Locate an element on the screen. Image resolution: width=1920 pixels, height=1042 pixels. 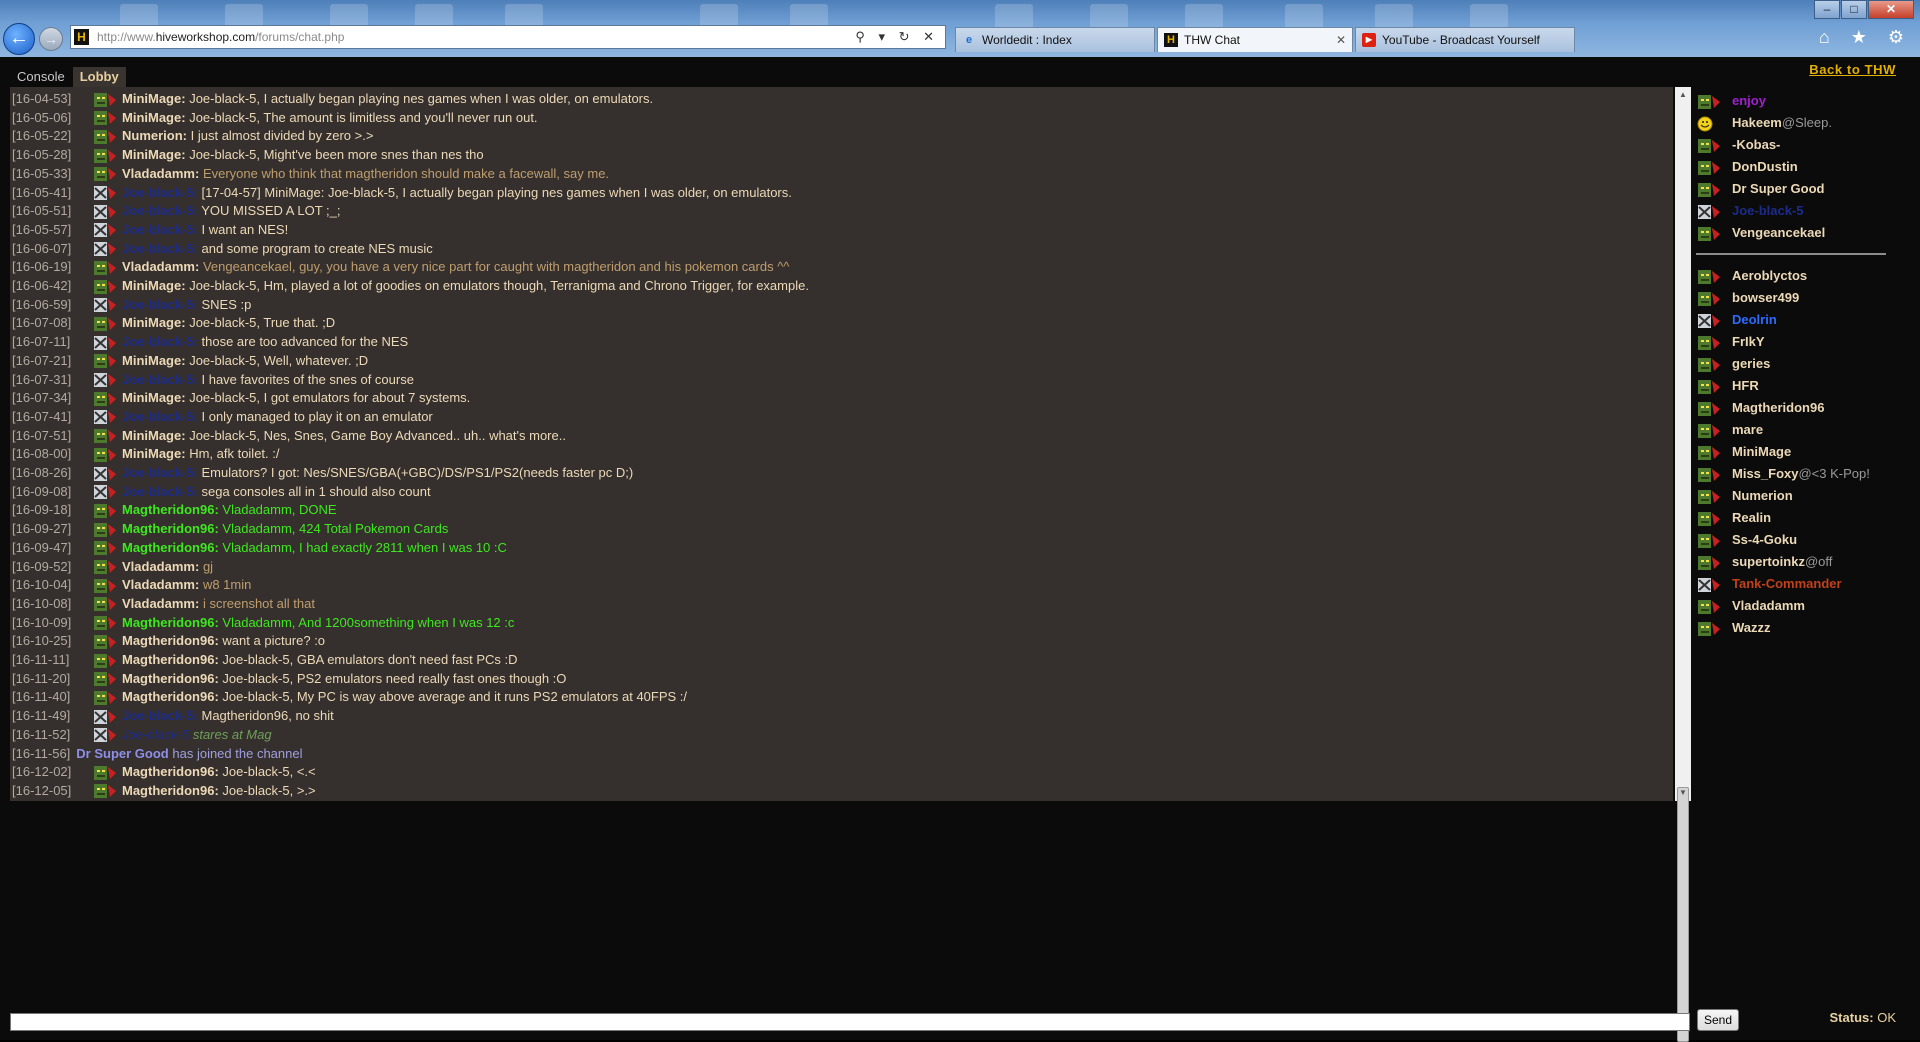
tab-console: Console is located at coordinates (41, 77).